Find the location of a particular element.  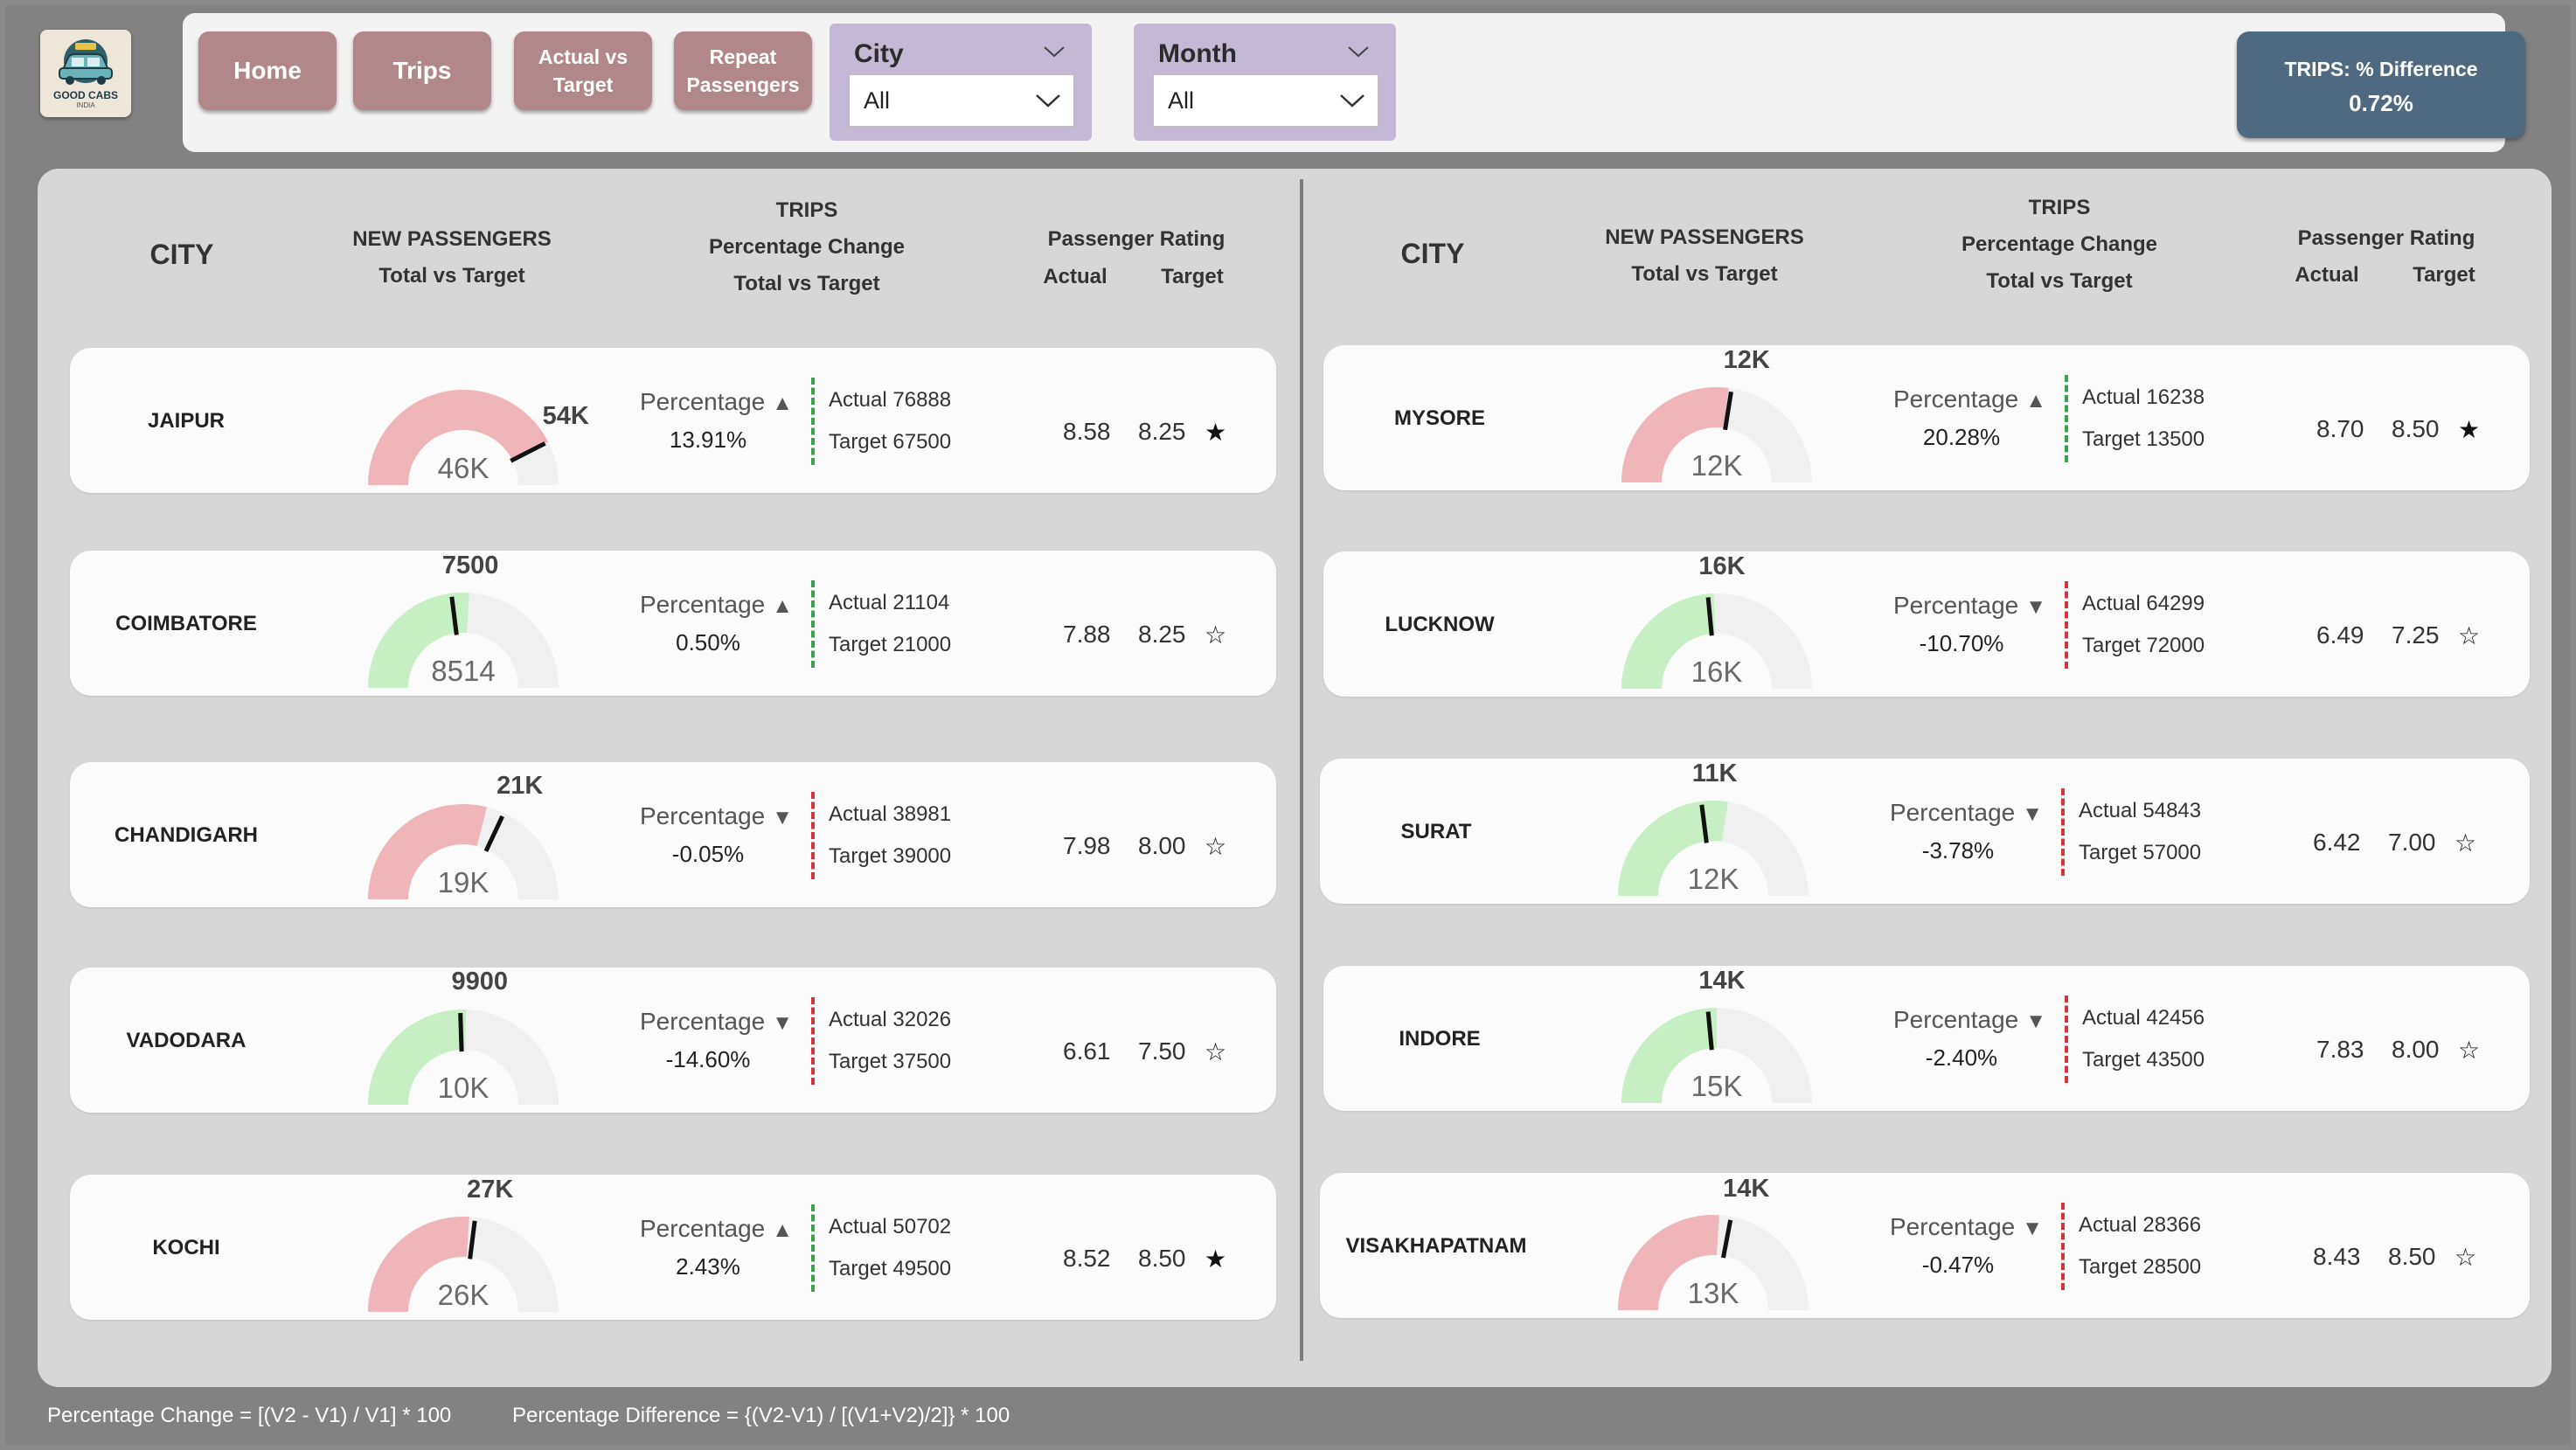

good-cabs-logo: GOOD CABS INDIA is located at coordinates (85, 73).